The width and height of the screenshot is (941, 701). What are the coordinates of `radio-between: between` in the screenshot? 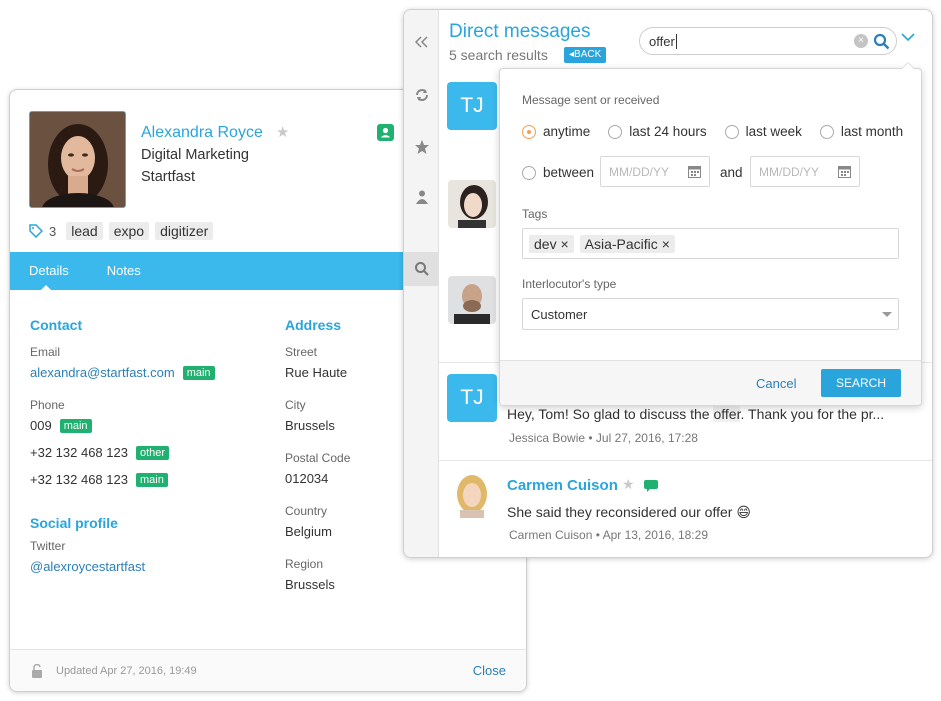 It's located at (558, 172).